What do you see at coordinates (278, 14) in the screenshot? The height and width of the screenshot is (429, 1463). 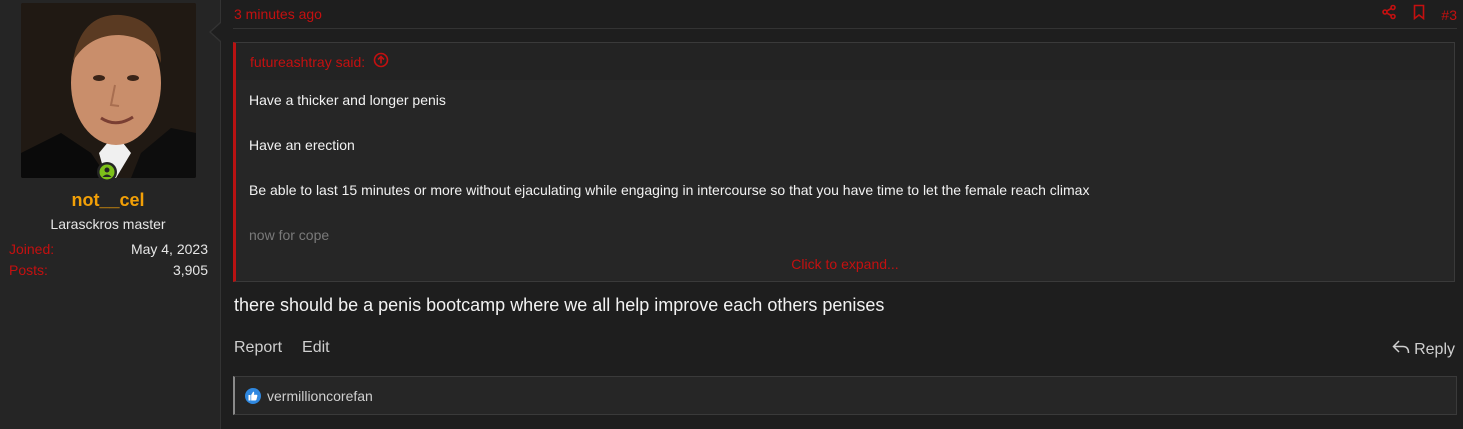 I see `post-time: 3 minutes ago` at bounding box center [278, 14].